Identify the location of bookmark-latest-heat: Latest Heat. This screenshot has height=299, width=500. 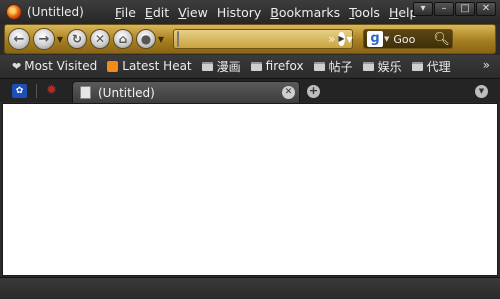
(149, 66).